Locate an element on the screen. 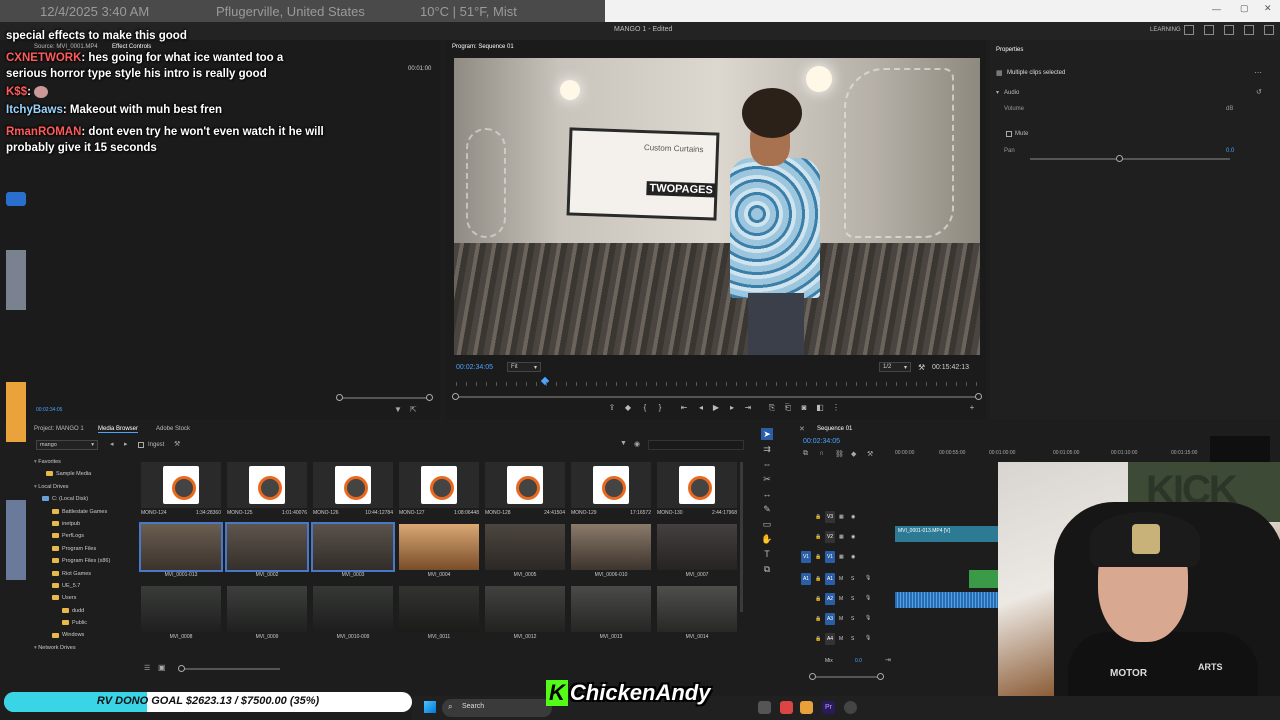  step-forward-icon: ▸ is located at coordinates (732, 408).